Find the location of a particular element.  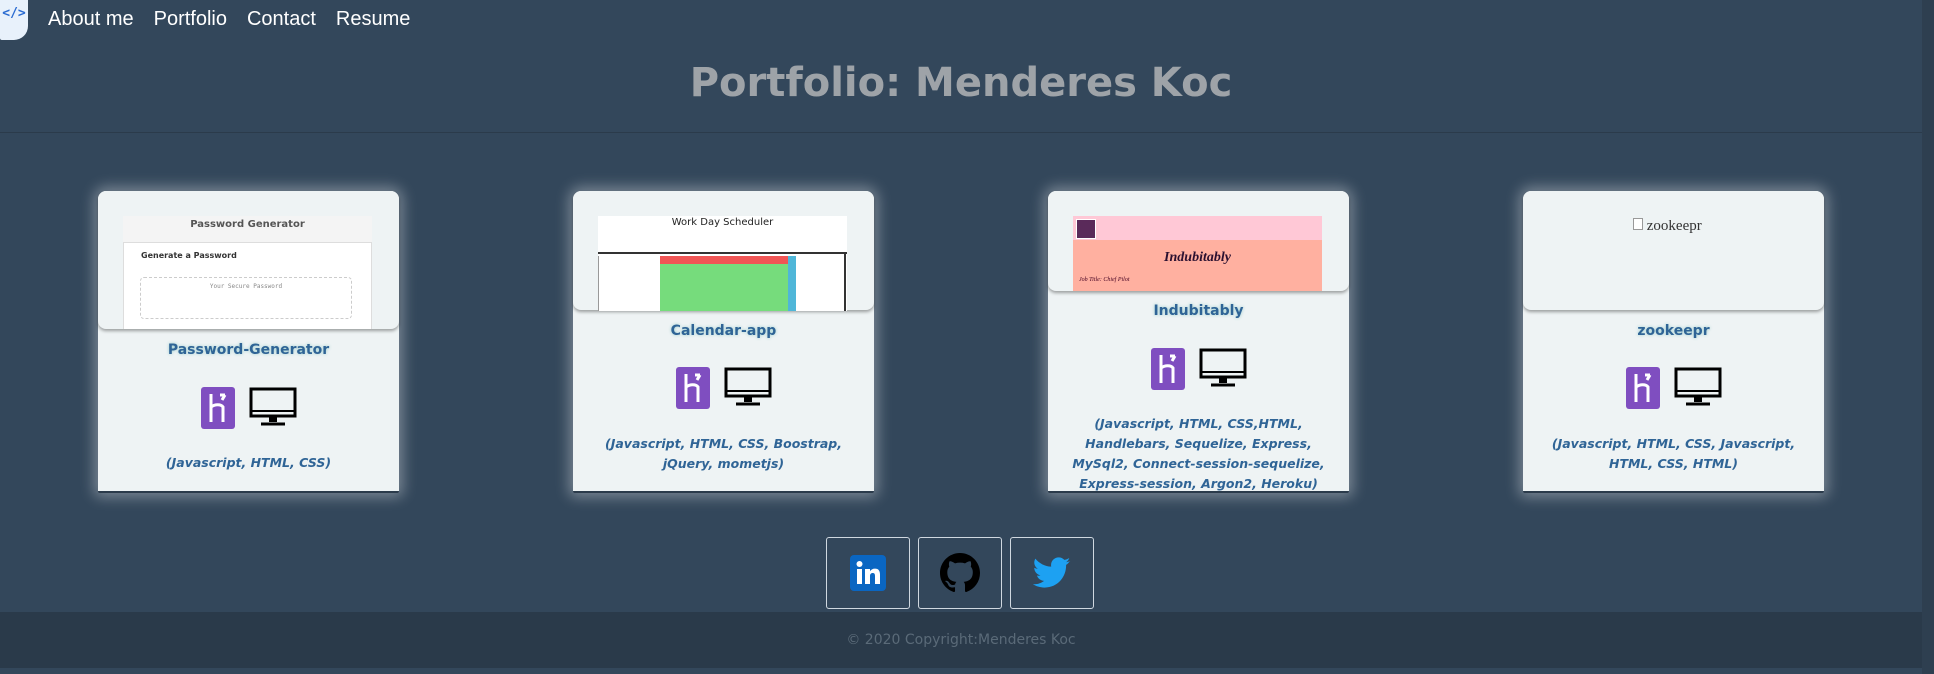

page-scrollbar is located at coordinates (1928, 337).